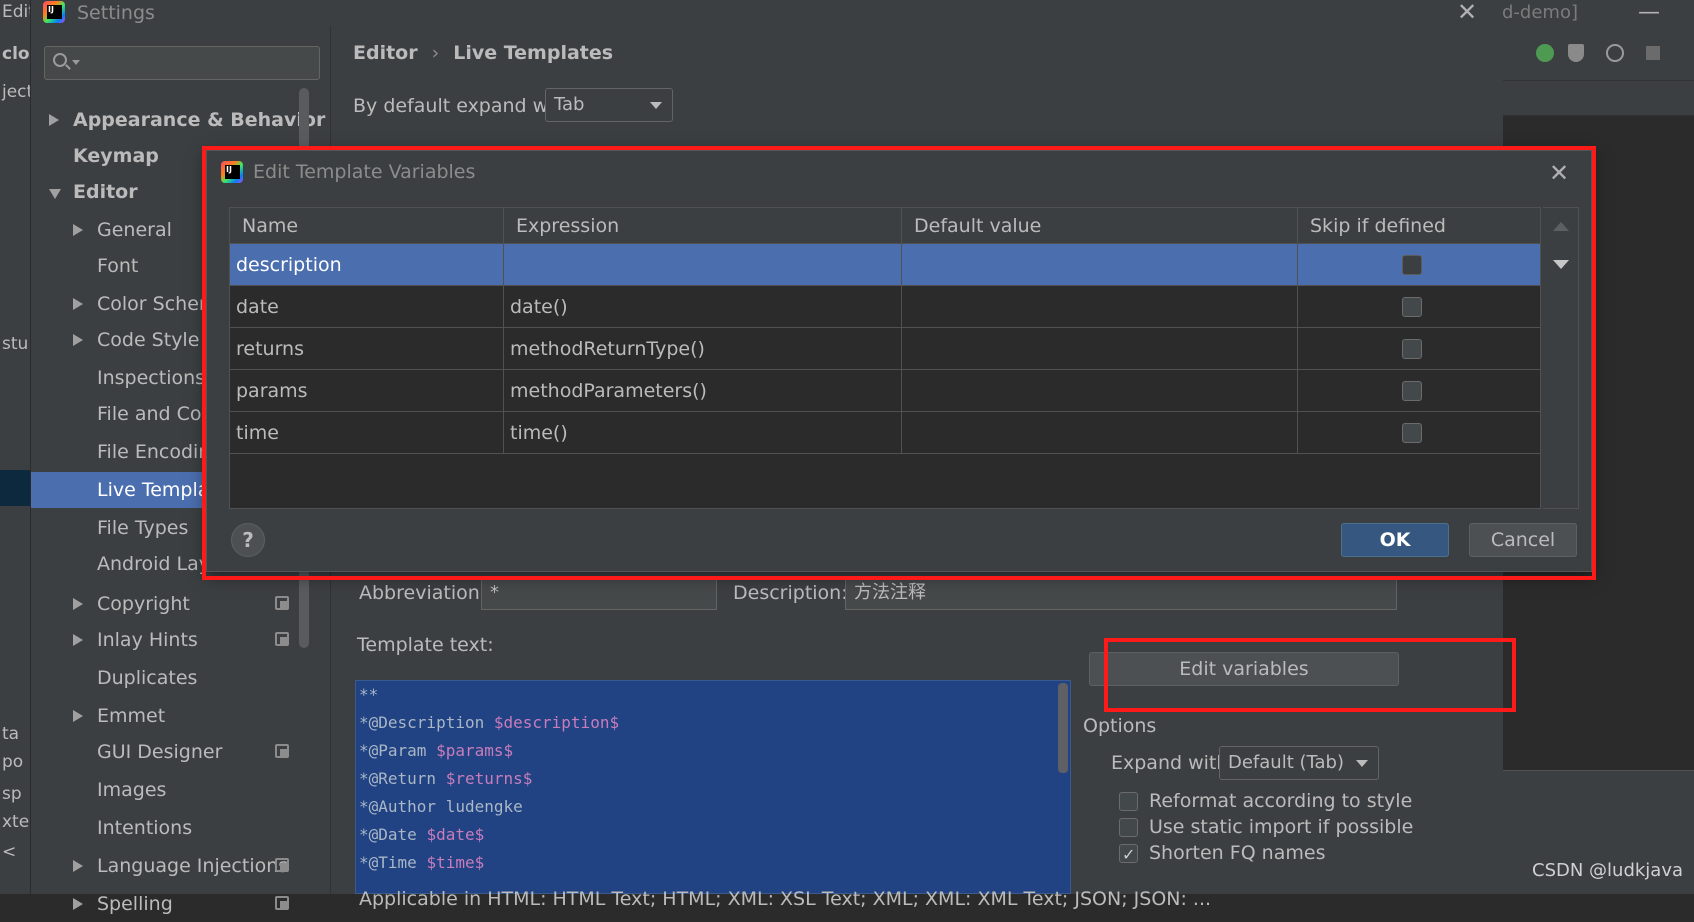  I want to click on breadcrumb-current: Live Templates, so click(533, 53).